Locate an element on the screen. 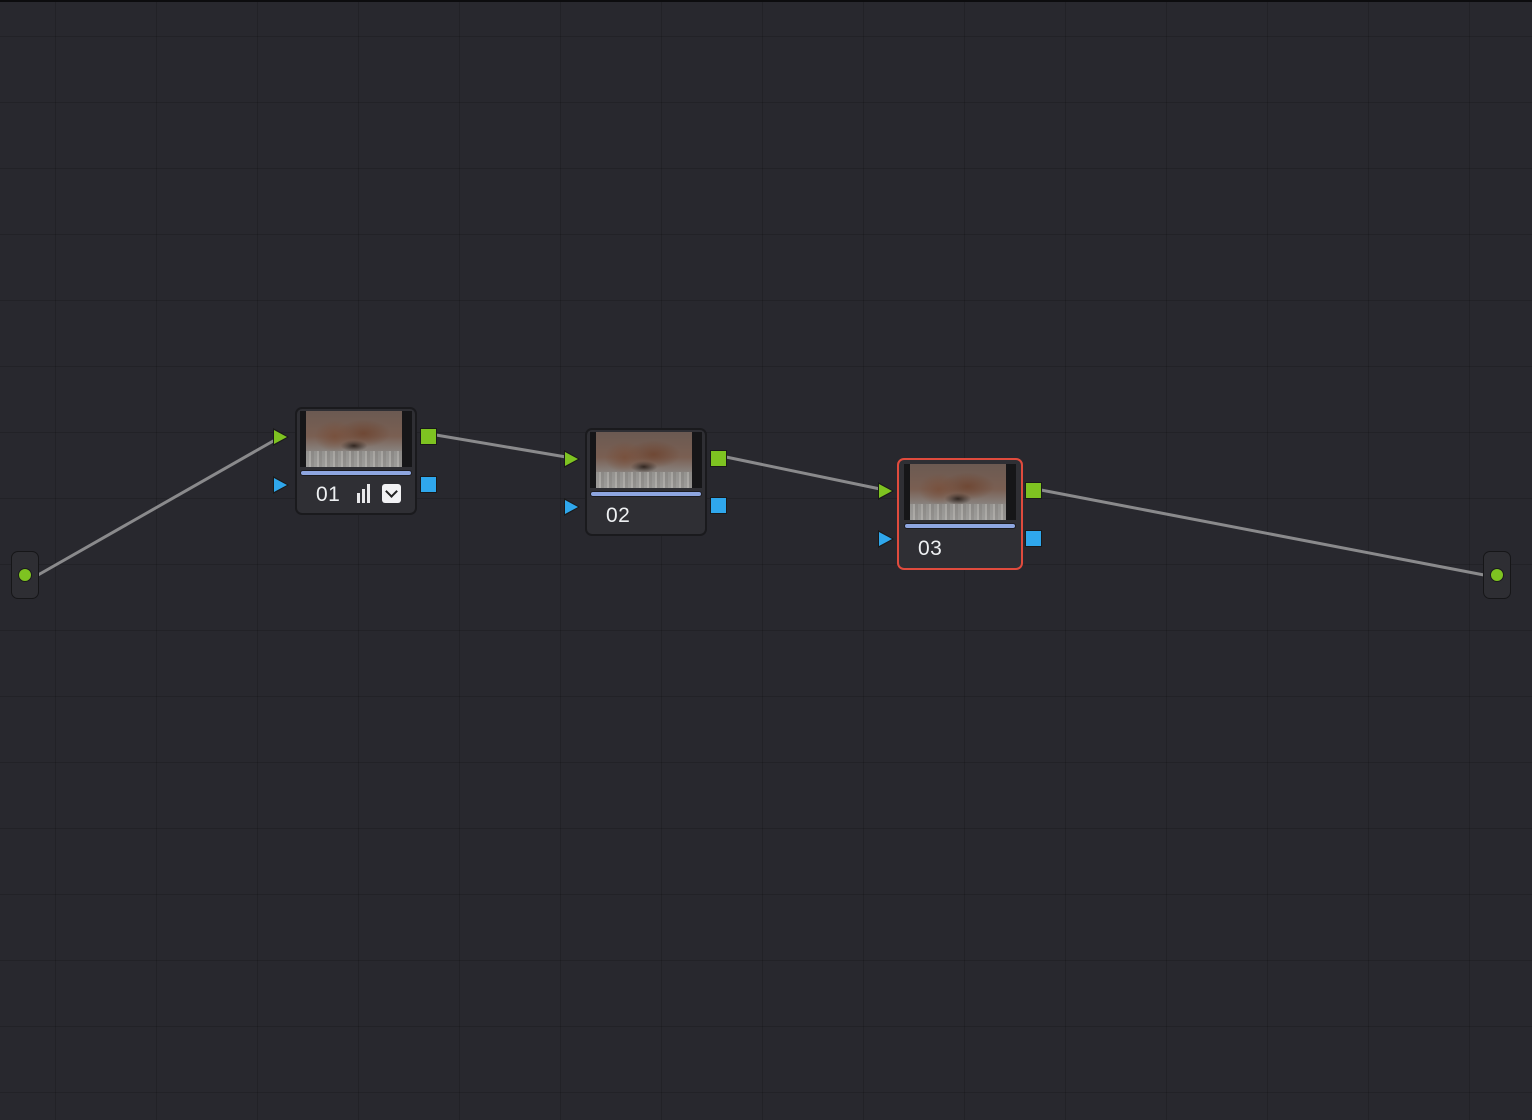  node-02-alpha-input is located at coordinates (572, 507).